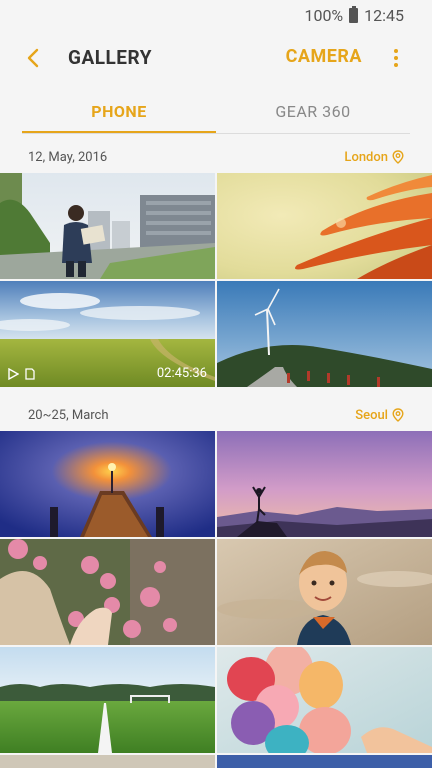 Image resolution: width=432 pixels, height=768 pixels. I want to click on chevron-left-icon, so click(33, 58).